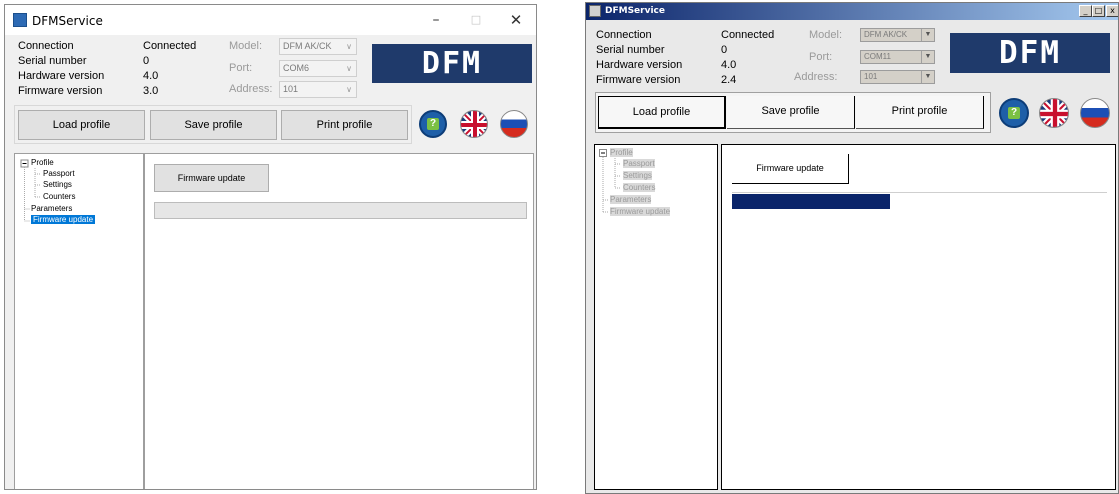  What do you see at coordinates (897, 57) in the screenshot?
I see `port-select: COM11 ▼` at bounding box center [897, 57].